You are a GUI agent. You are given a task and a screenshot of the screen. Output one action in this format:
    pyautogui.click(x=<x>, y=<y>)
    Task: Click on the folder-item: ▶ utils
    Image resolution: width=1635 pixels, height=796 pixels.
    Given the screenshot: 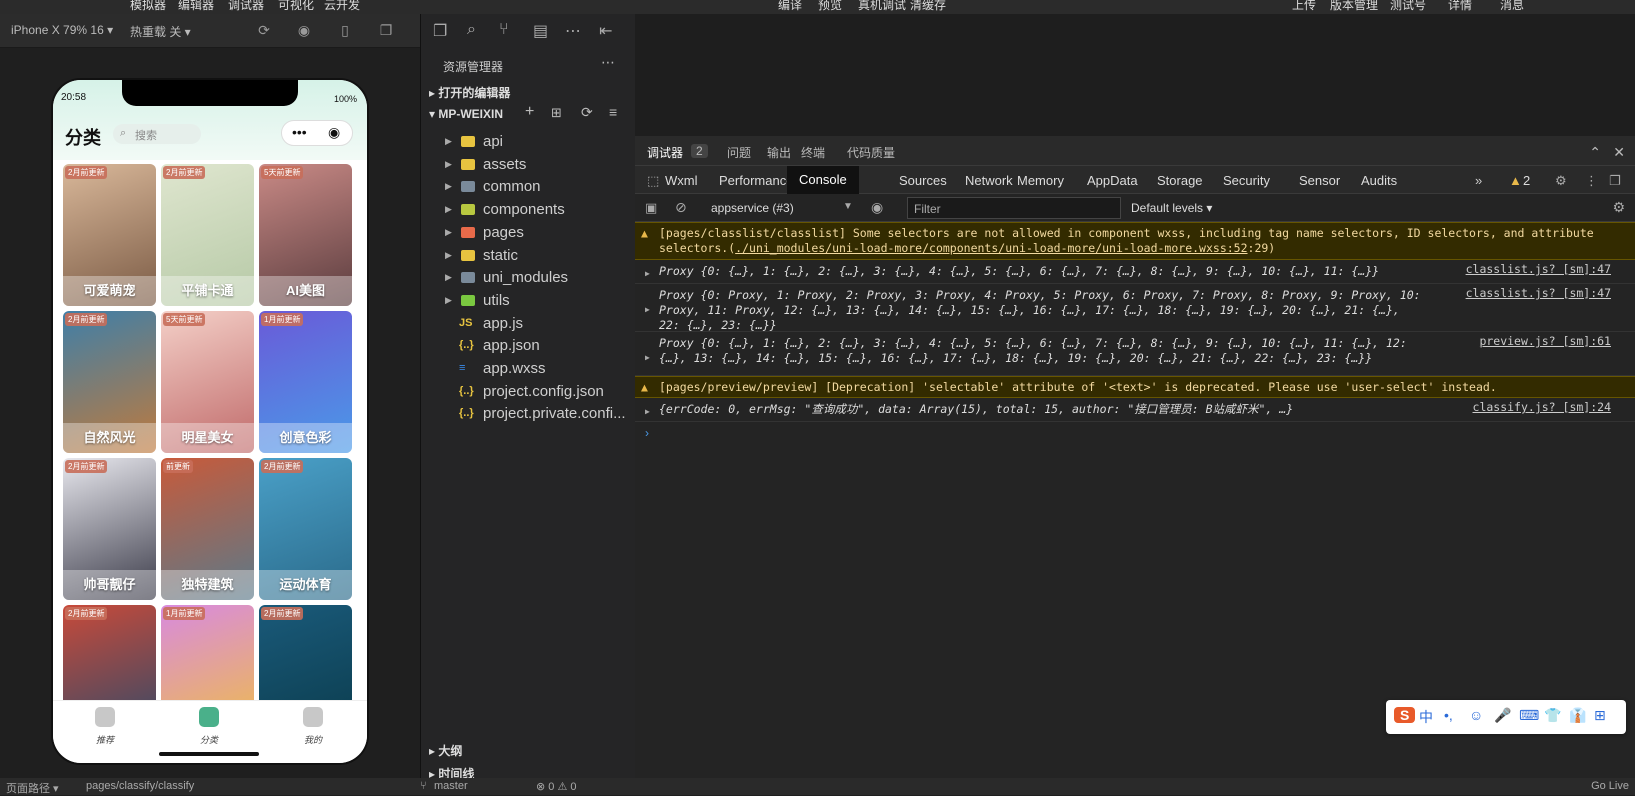 What is the action you would take?
    pyautogui.click(x=528, y=300)
    